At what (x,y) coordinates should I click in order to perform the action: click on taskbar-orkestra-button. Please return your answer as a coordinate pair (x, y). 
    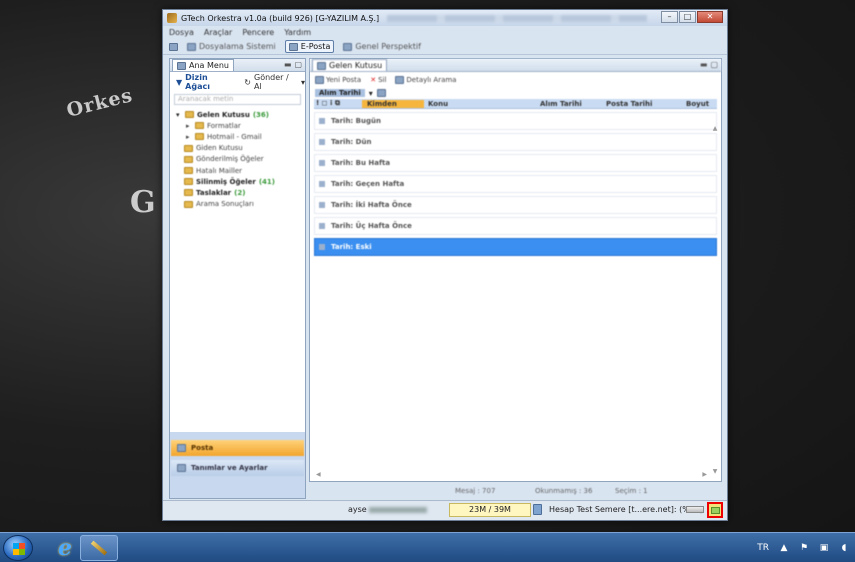
    Looking at the image, I should click on (99, 548).